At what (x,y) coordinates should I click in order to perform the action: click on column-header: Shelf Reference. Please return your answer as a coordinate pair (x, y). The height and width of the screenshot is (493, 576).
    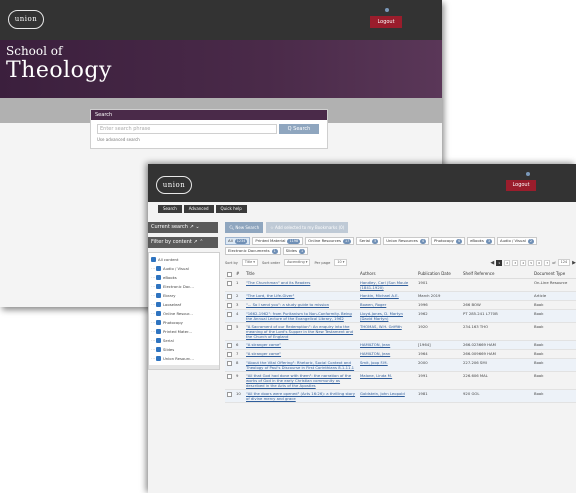
    Looking at the image, I should click on (496, 274).